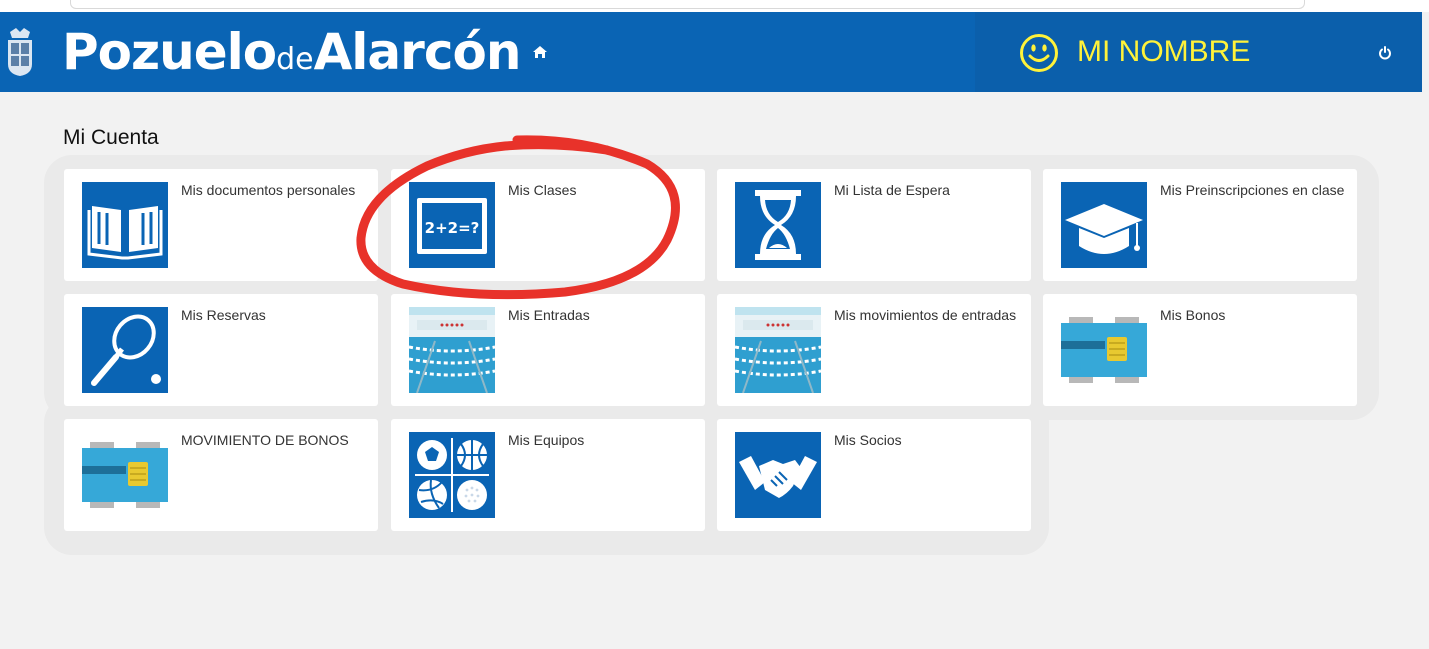 This screenshot has height=649, width=1429. Describe the element at coordinates (221, 475) in the screenshot. I see `card-movimiento-de-bonos: MOVIMIENTO DE BONOS` at that location.